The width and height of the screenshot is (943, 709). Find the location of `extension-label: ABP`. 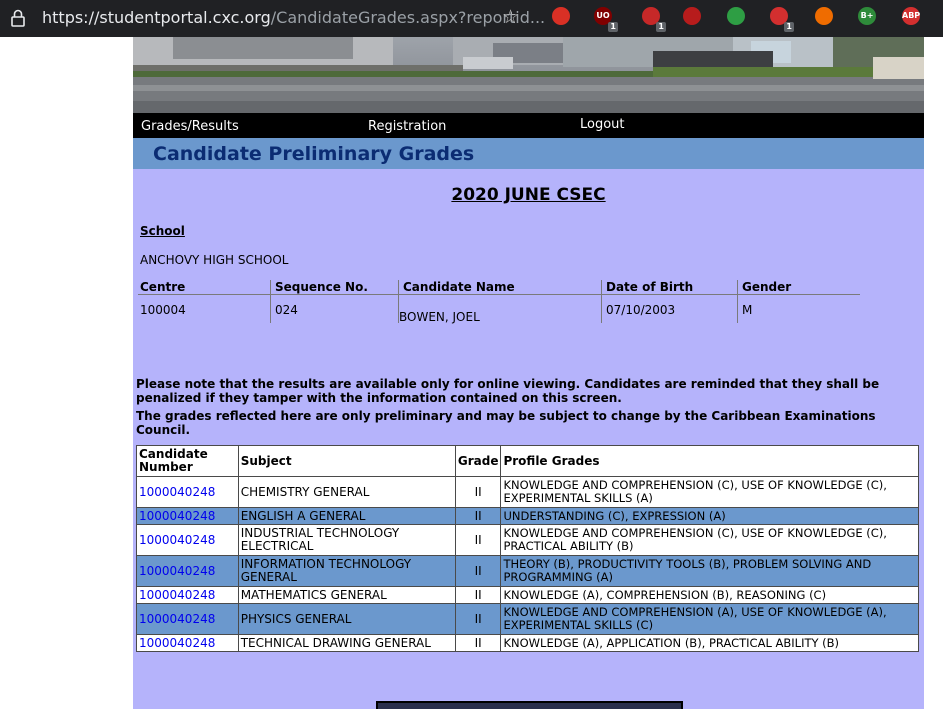

extension-label: ABP is located at coordinates (911, 15).